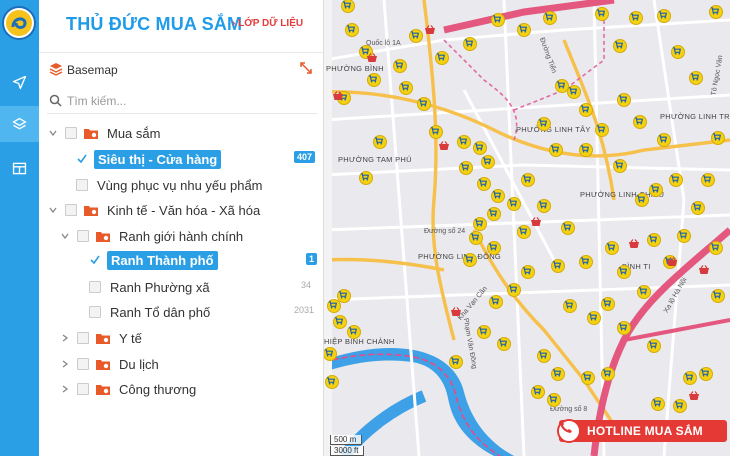  Describe the element at coordinates (642, 431) in the screenshot. I see `hotline-button: HOTLINE MUA SẮM` at that location.